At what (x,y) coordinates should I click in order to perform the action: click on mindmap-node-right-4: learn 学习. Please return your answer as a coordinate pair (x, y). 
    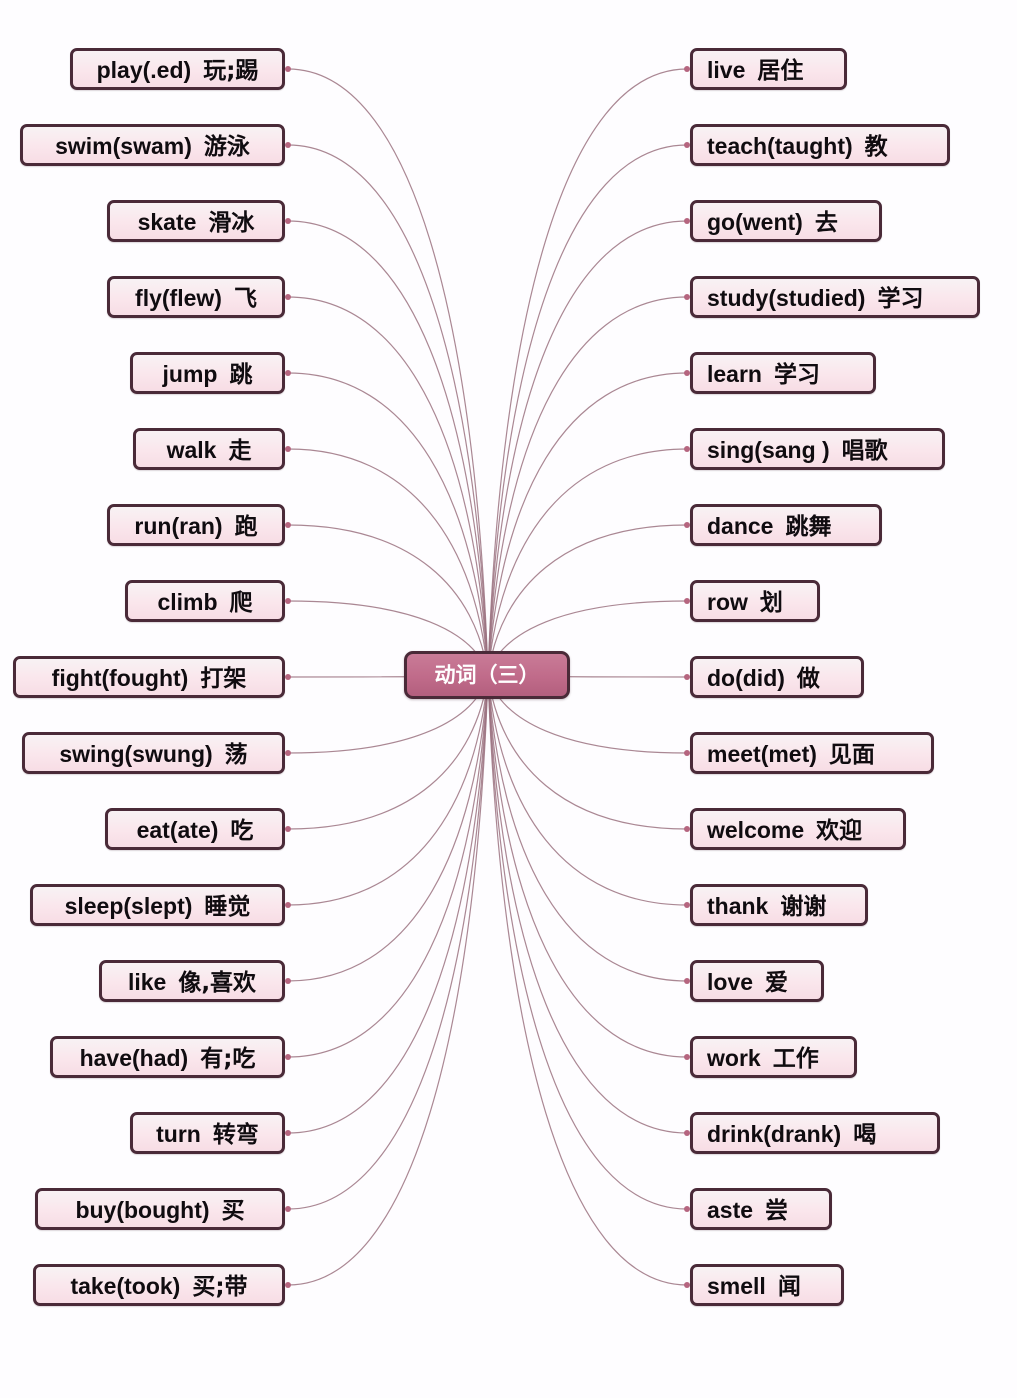
    Looking at the image, I should click on (783, 373).